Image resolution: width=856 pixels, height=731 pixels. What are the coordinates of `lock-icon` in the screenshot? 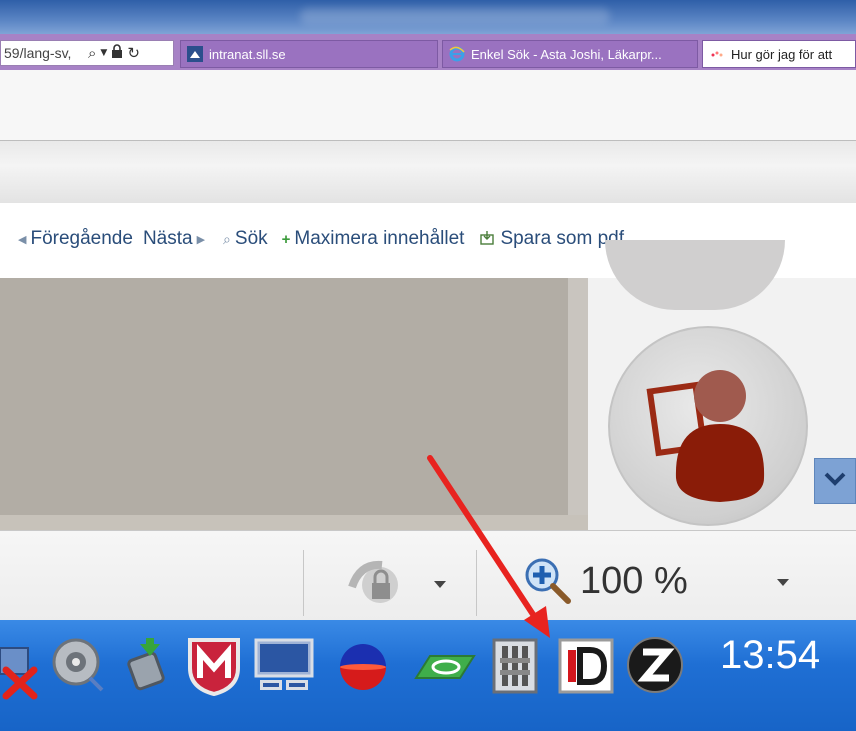 It's located at (117, 53).